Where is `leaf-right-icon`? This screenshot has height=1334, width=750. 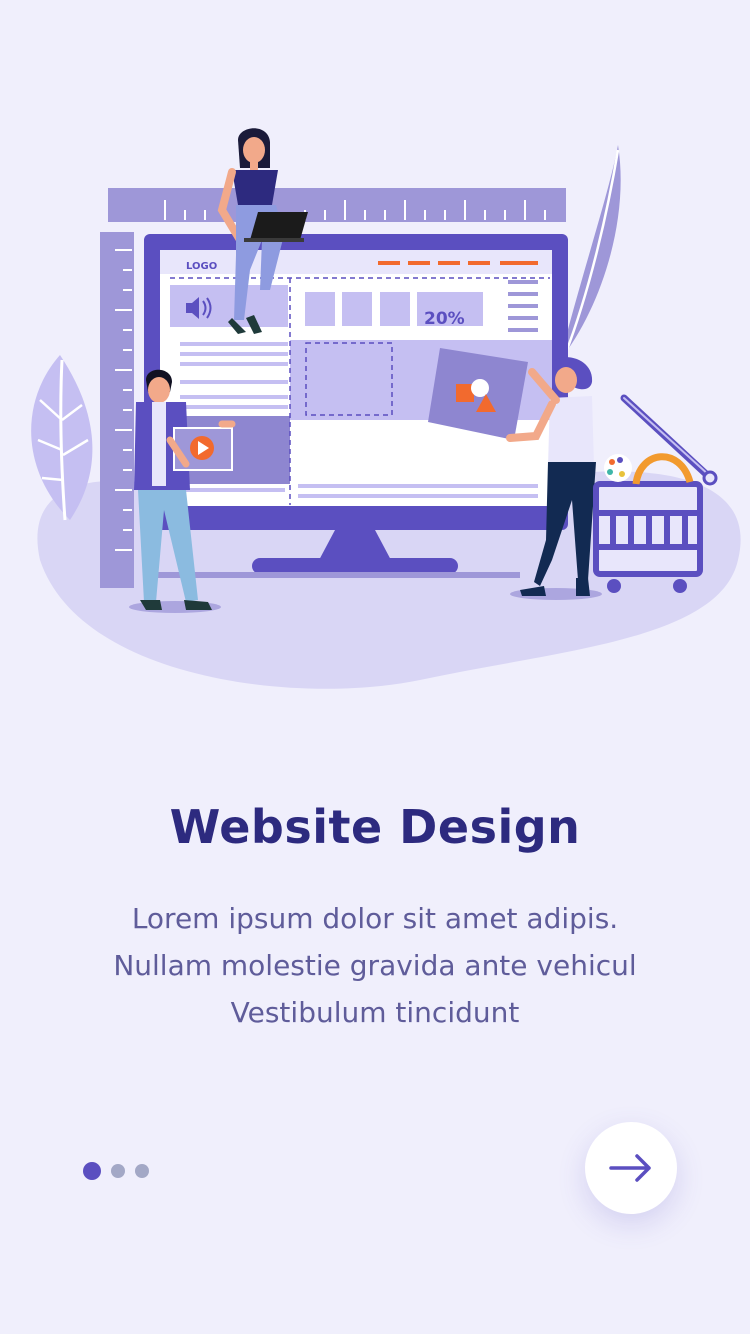
leaf-right-icon is located at coordinates (590, 252).